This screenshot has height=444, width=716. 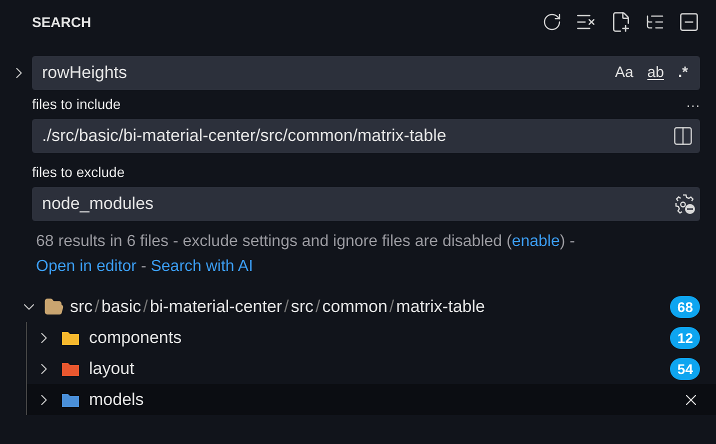 What do you see at coordinates (683, 73) in the screenshot?
I see `regex-toggle: .*` at bounding box center [683, 73].